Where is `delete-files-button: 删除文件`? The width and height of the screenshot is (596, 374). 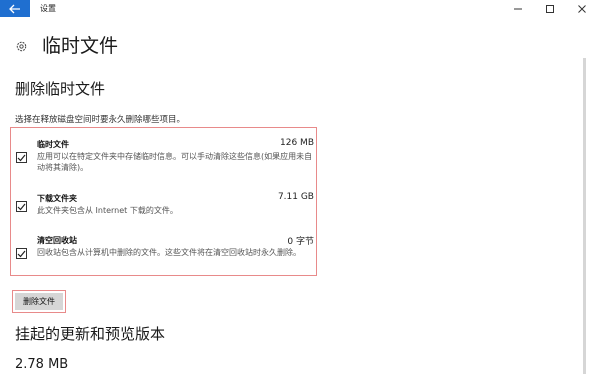 delete-files-button: 删除文件 is located at coordinates (39, 301).